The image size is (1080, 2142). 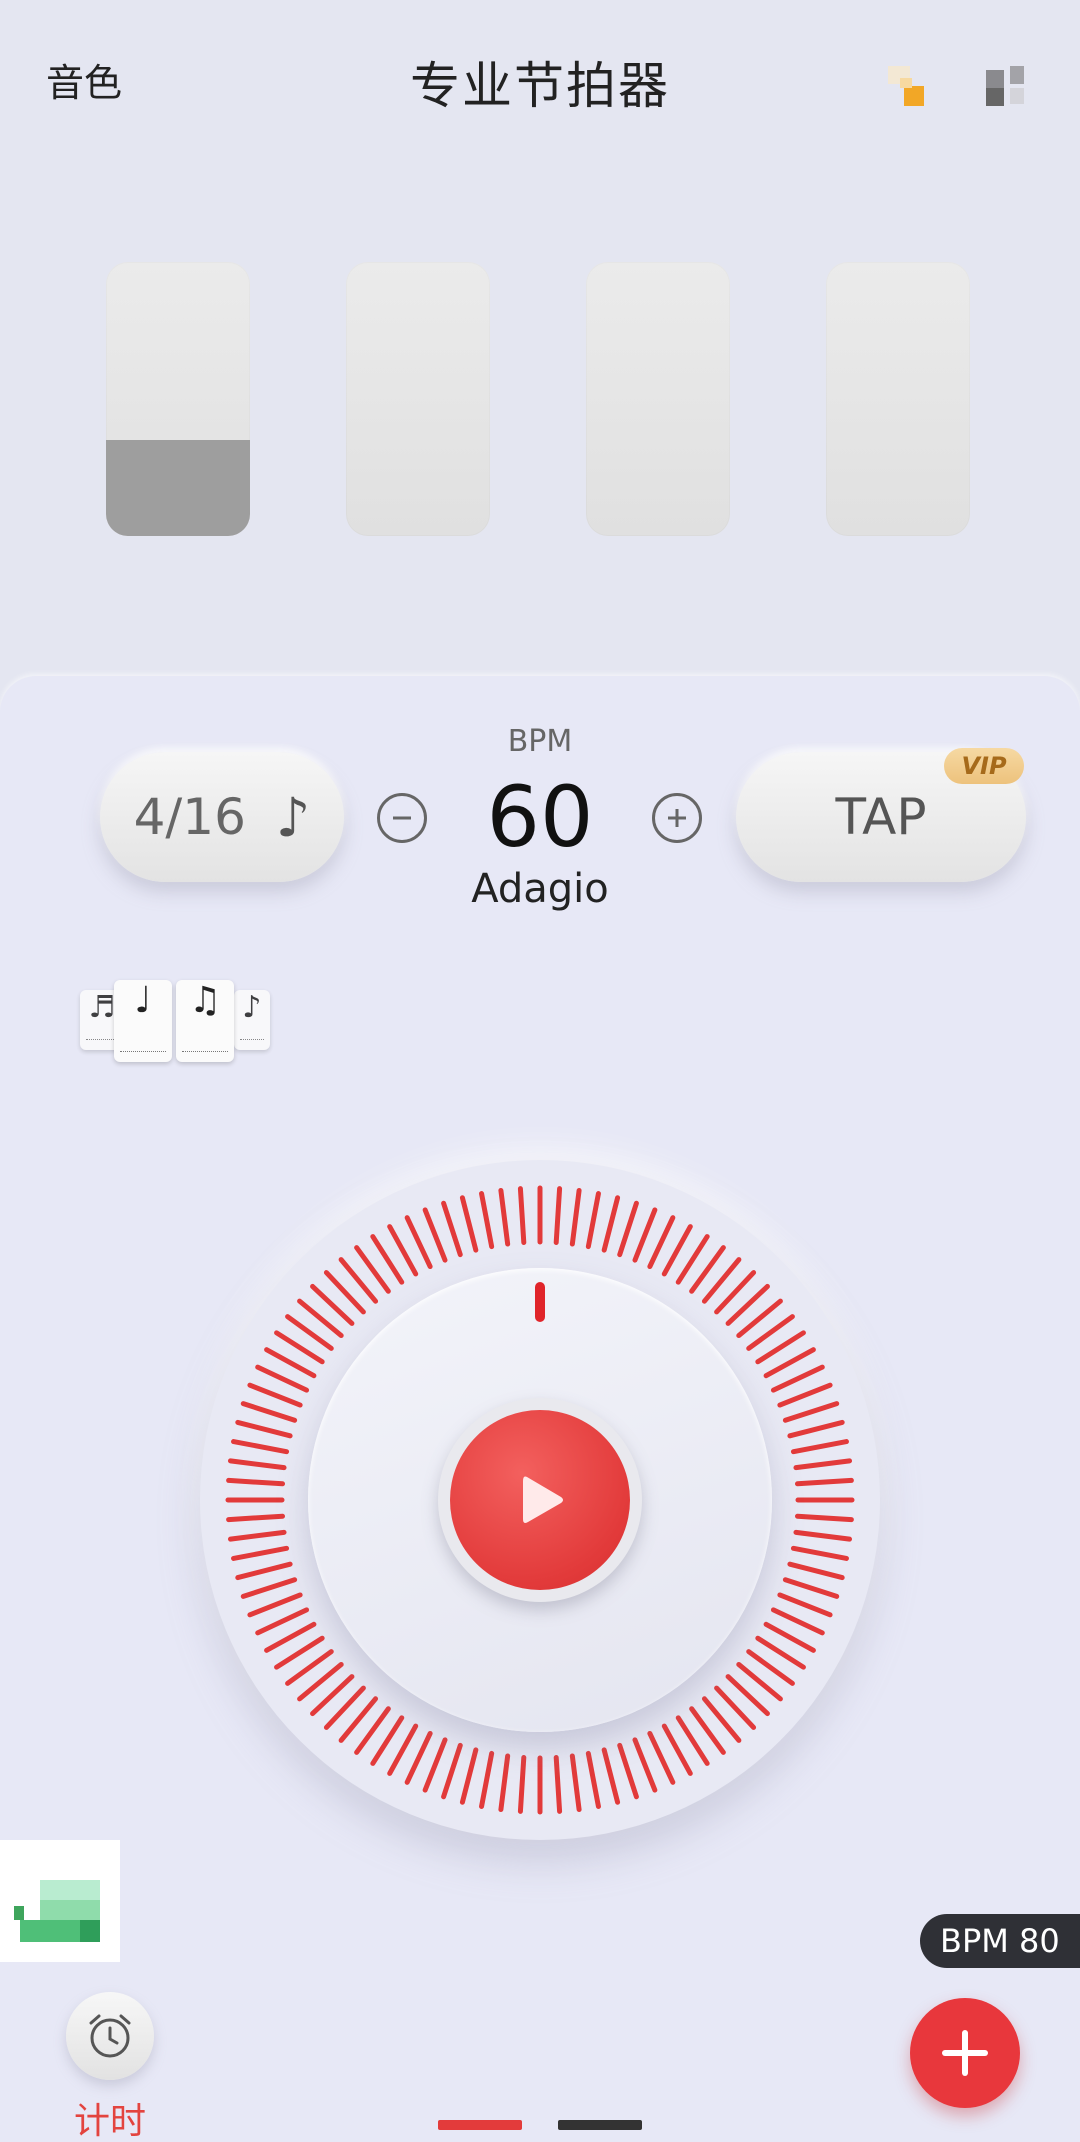 What do you see at coordinates (205, 1000) in the screenshot?
I see `rhythm-icon: ♫` at bounding box center [205, 1000].